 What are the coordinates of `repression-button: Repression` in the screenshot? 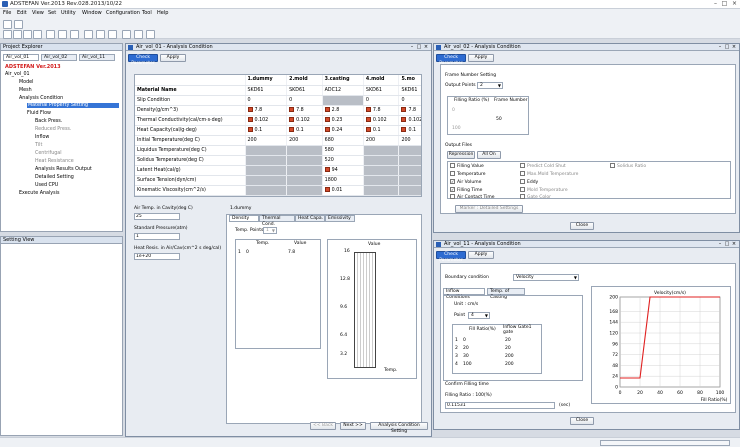 It's located at (461, 155).